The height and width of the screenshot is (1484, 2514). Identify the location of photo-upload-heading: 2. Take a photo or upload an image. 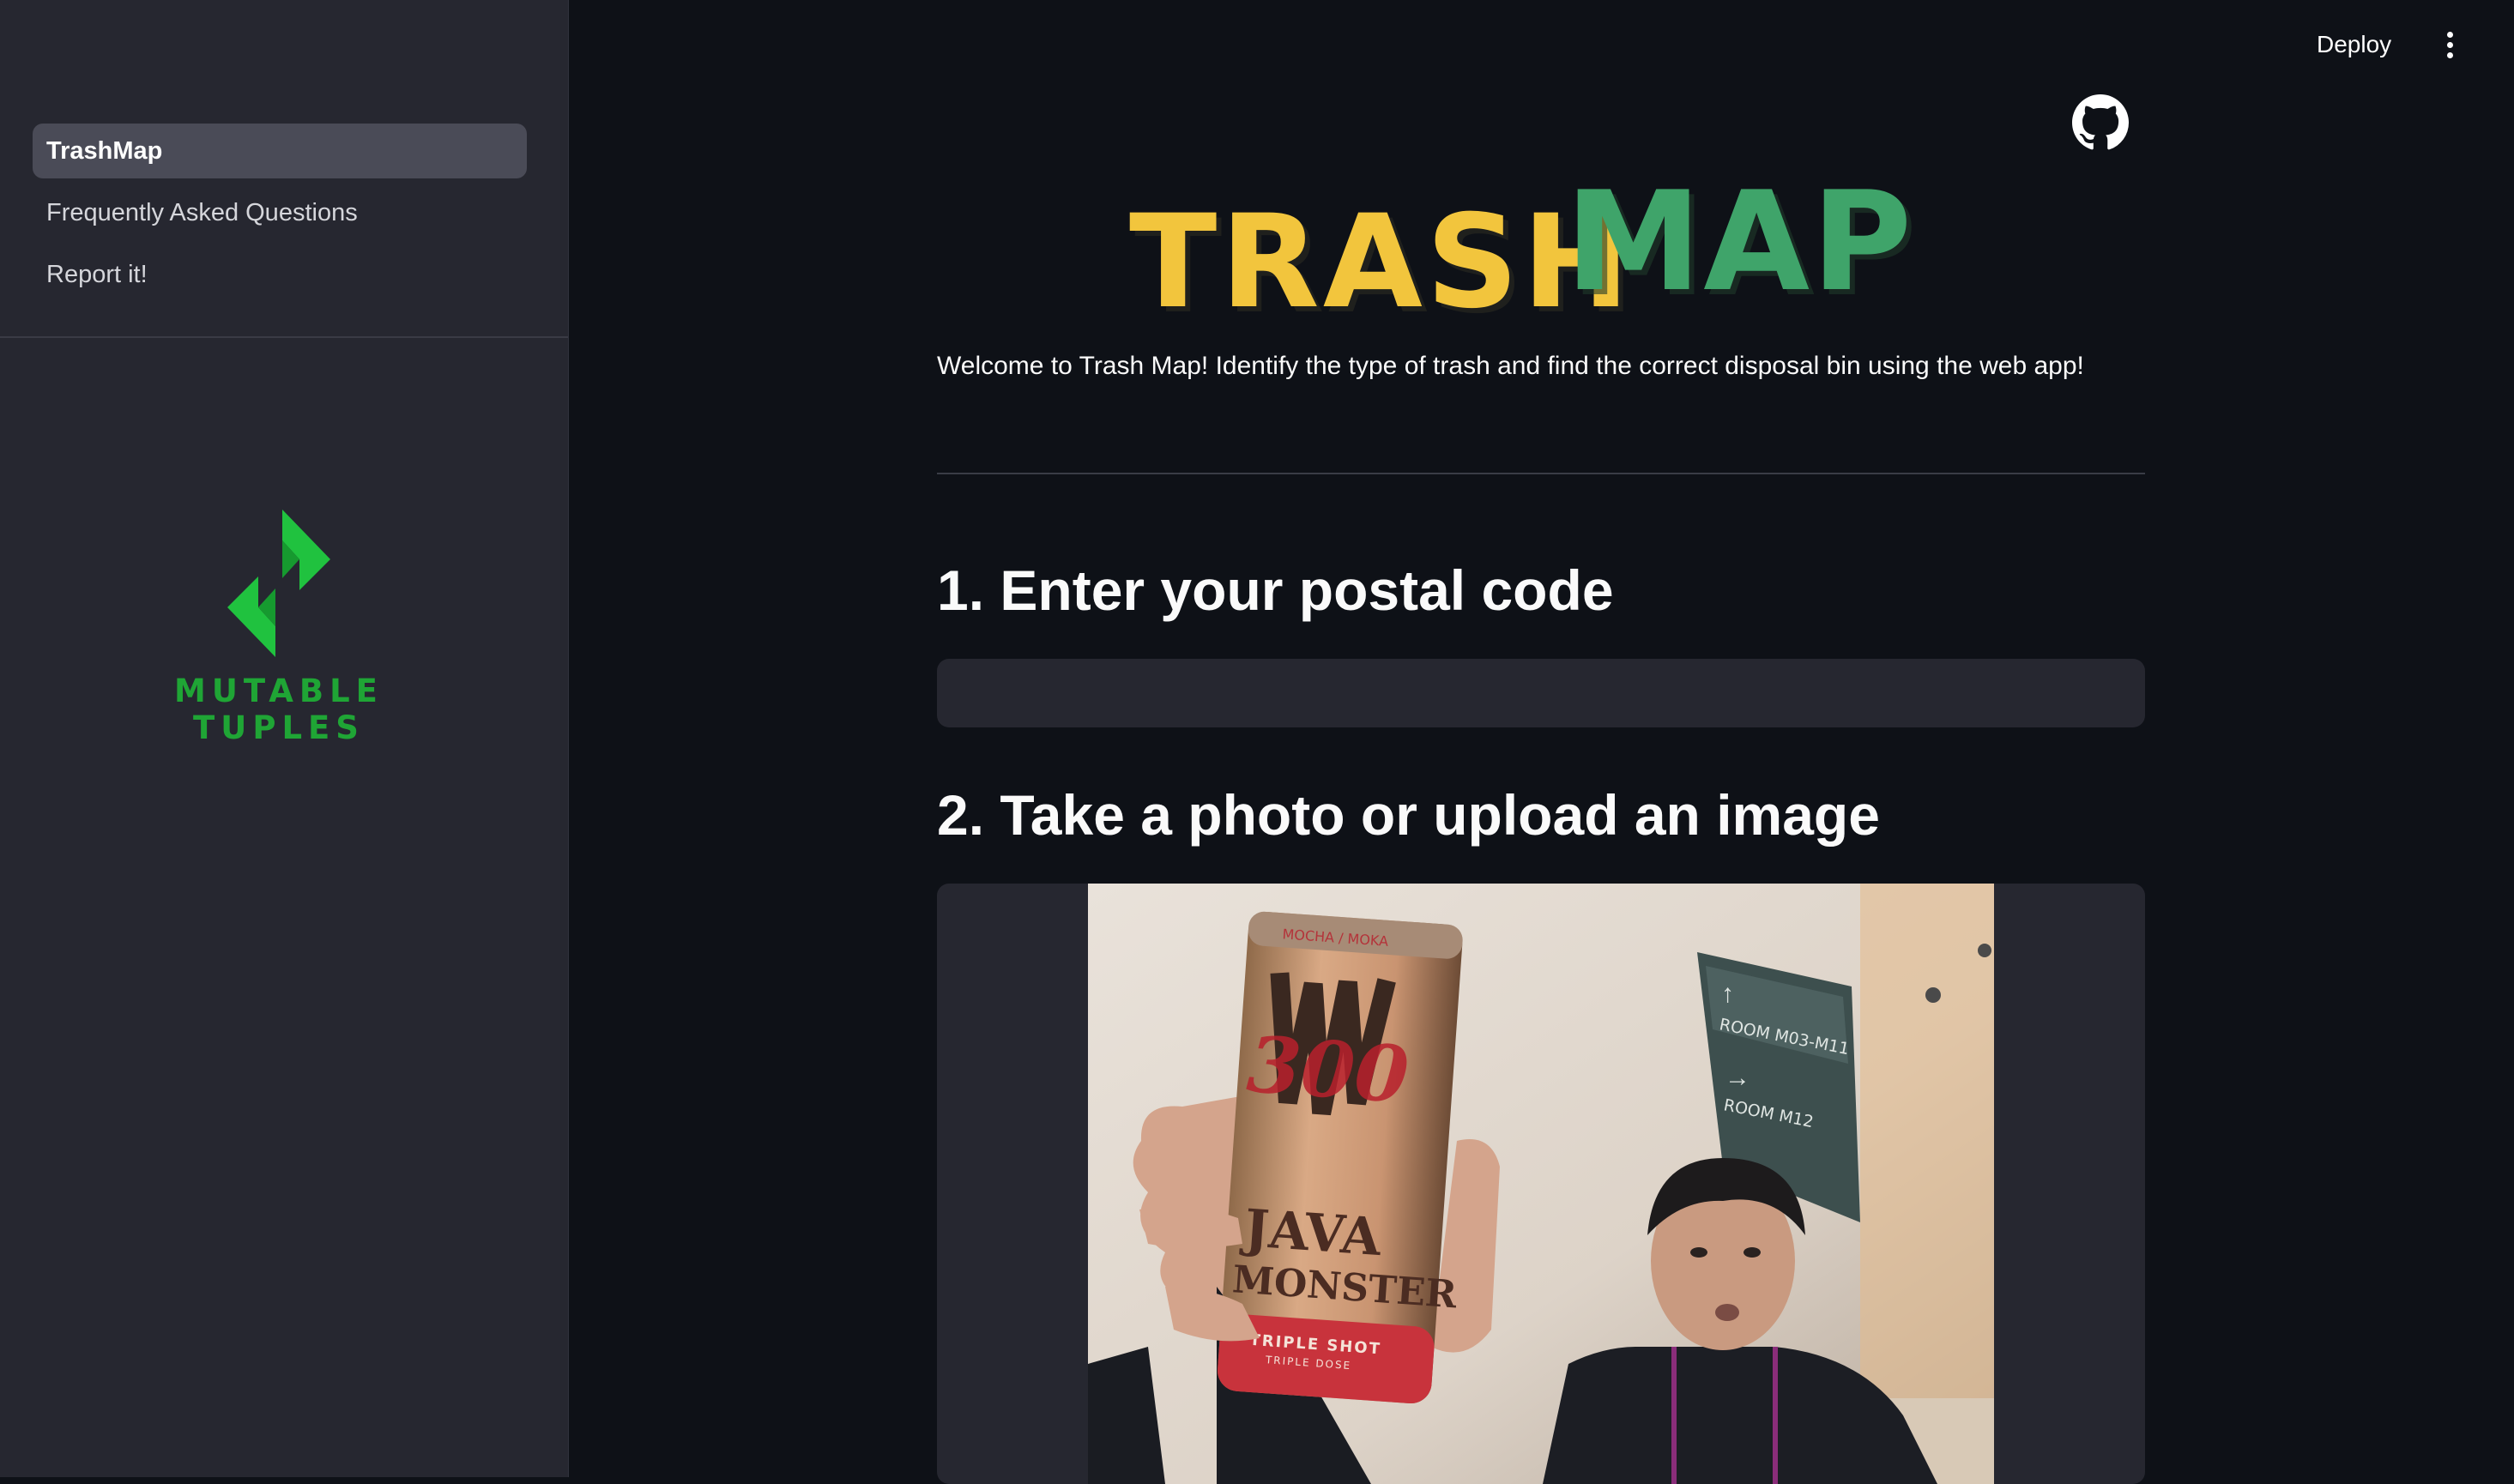
(1409, 815).